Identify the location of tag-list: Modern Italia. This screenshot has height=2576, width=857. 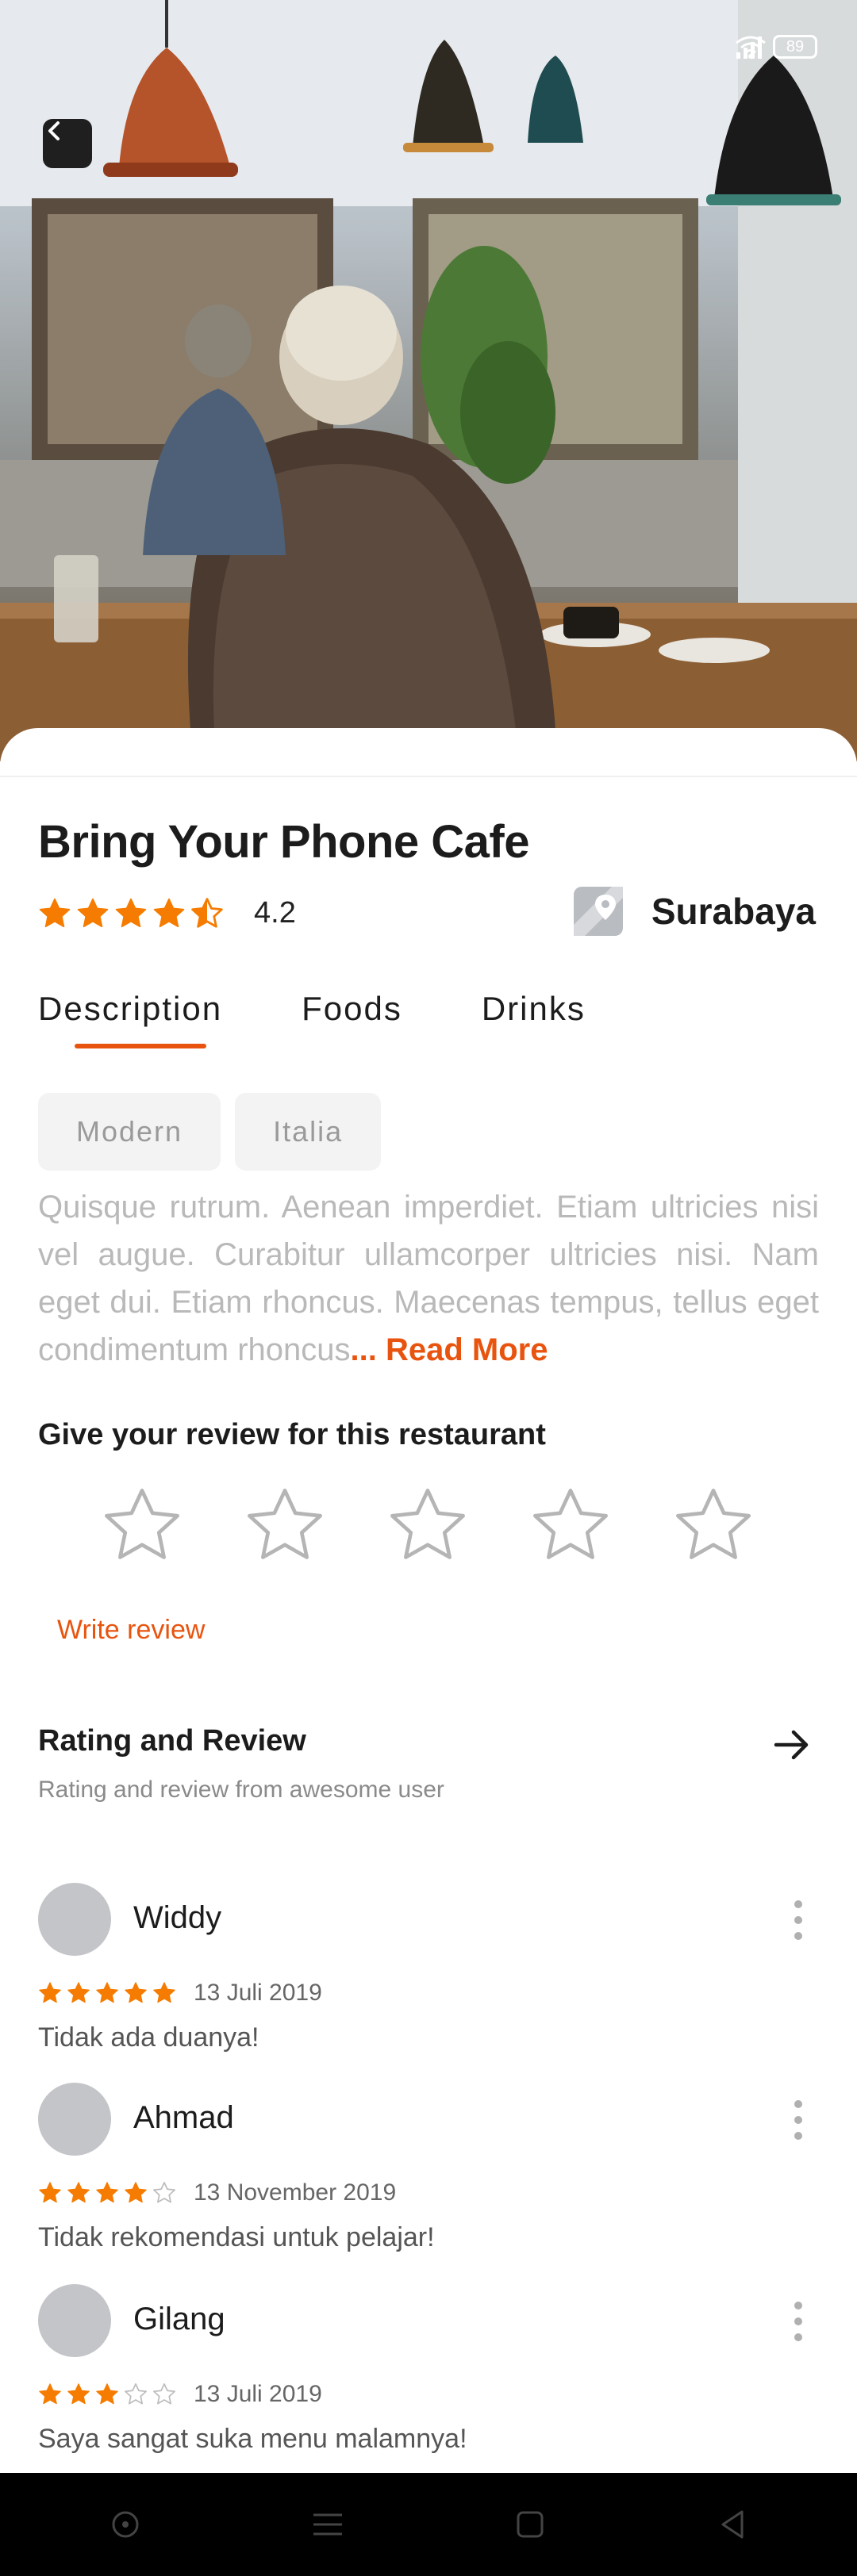
(210, 1132).